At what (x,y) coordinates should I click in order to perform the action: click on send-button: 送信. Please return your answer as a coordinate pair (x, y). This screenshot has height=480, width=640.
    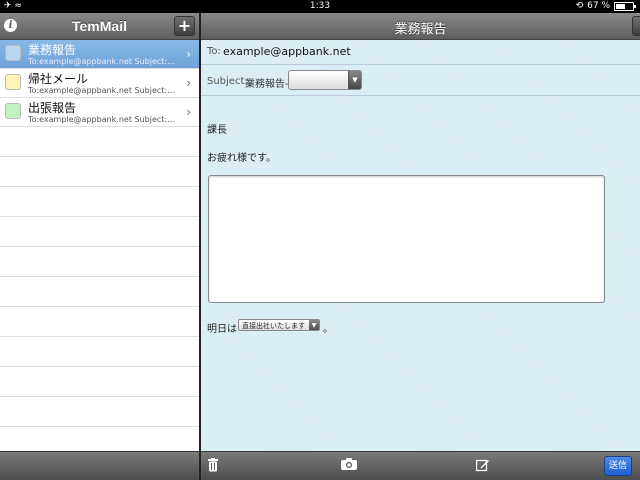
    Looking at the image, I should click on (618, 466).